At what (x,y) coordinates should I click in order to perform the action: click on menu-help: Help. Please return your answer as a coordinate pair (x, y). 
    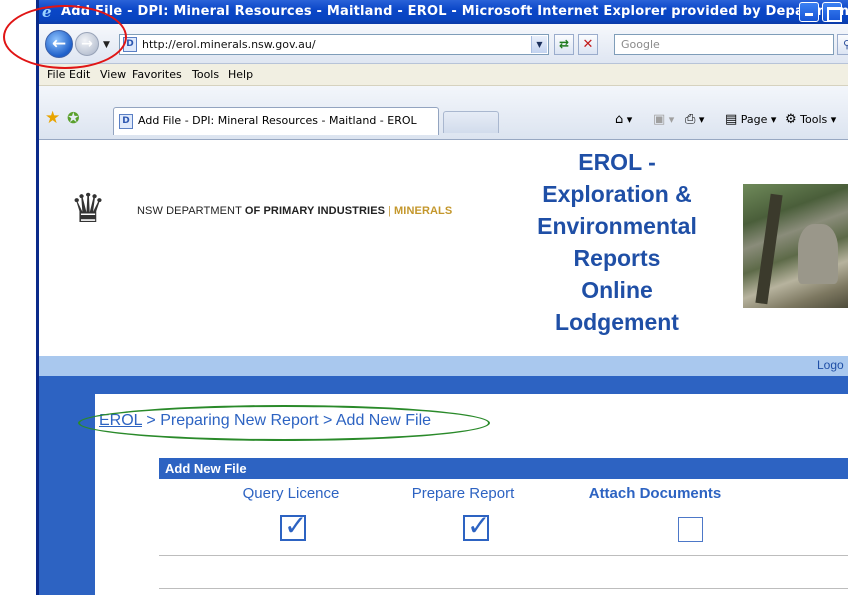
    Looking at the image, I should click on (240, 74).